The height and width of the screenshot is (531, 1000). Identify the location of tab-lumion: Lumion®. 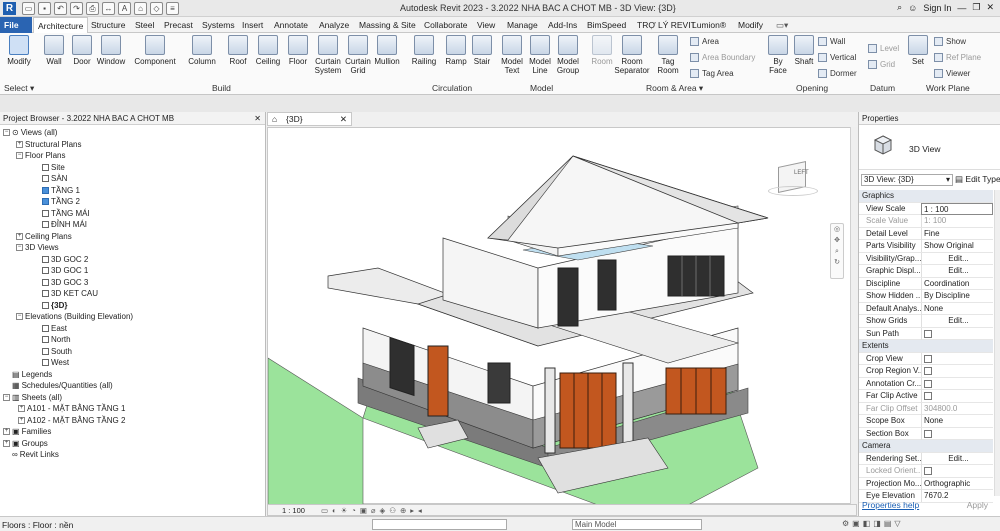
(709, 25).